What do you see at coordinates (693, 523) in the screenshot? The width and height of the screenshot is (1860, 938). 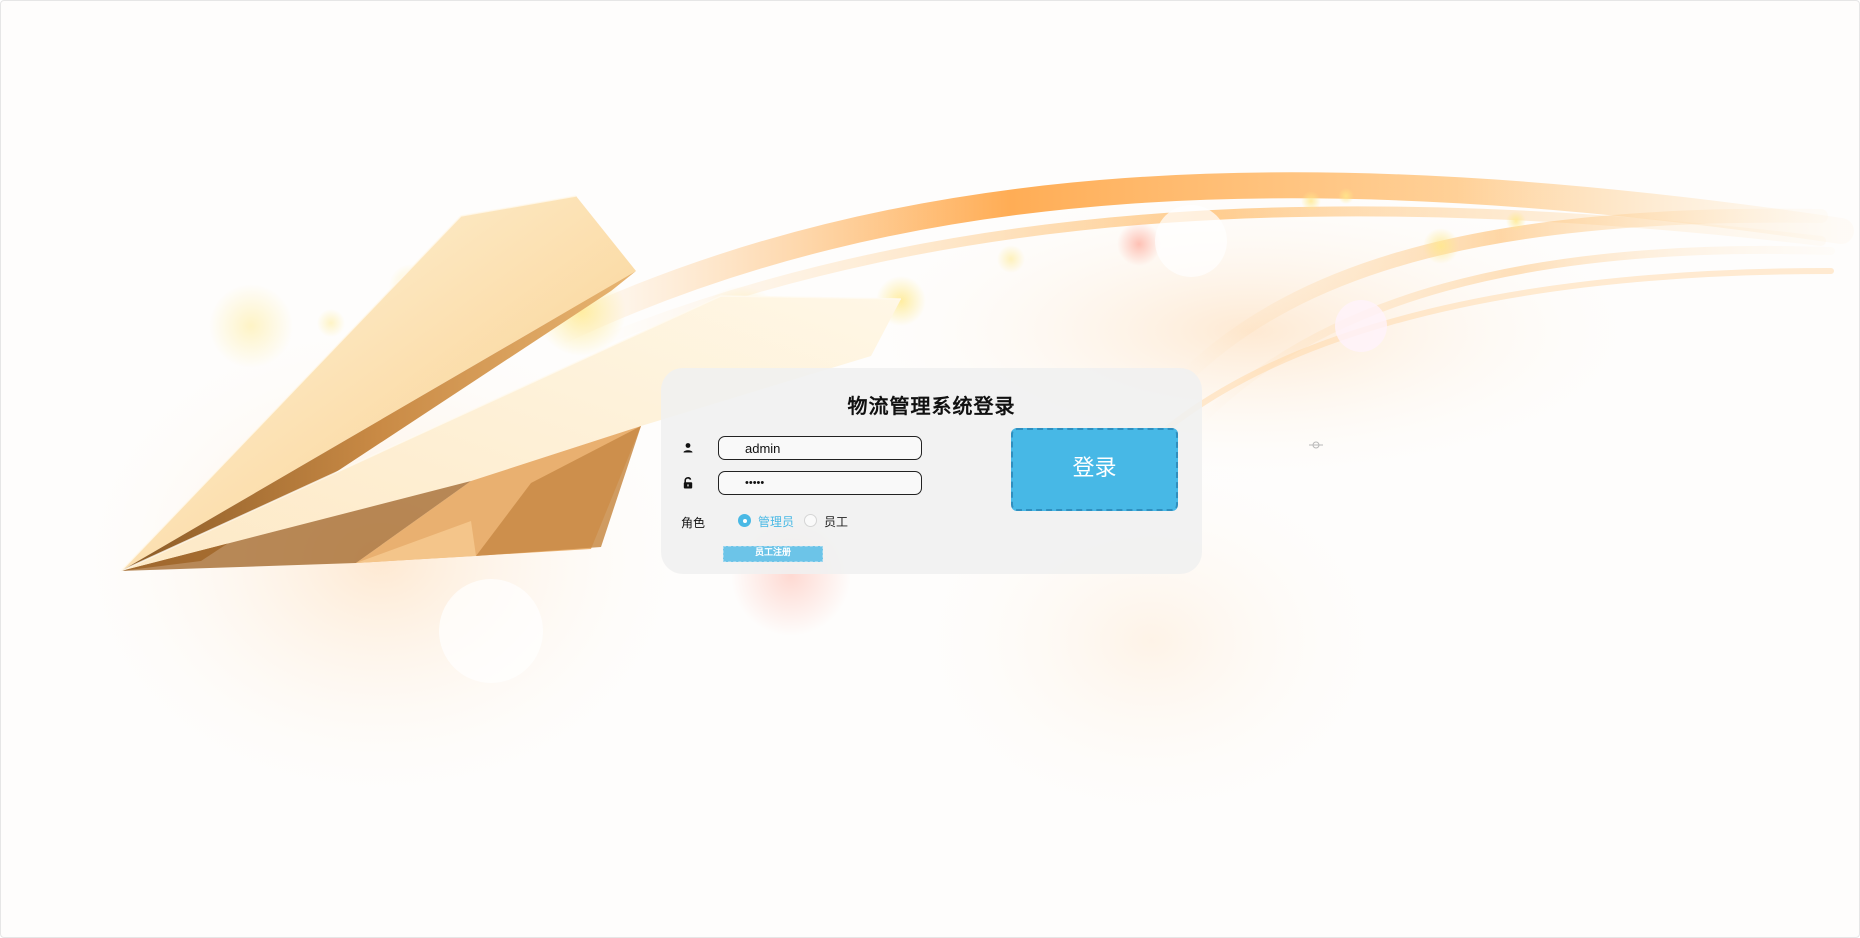 I see `role-label: 角色` at bounding box center [693, 523].